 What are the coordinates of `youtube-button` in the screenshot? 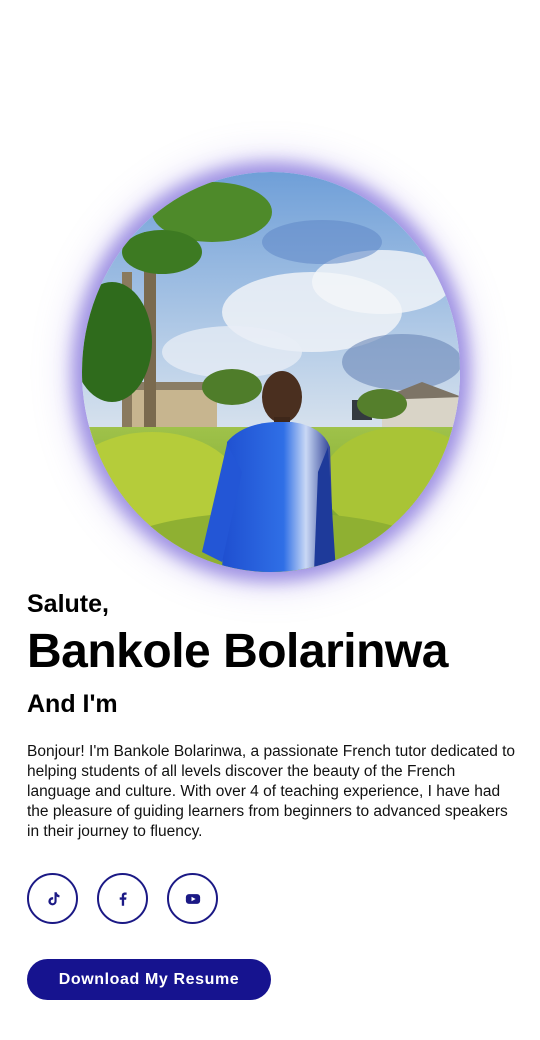 It's located at (192, 898).